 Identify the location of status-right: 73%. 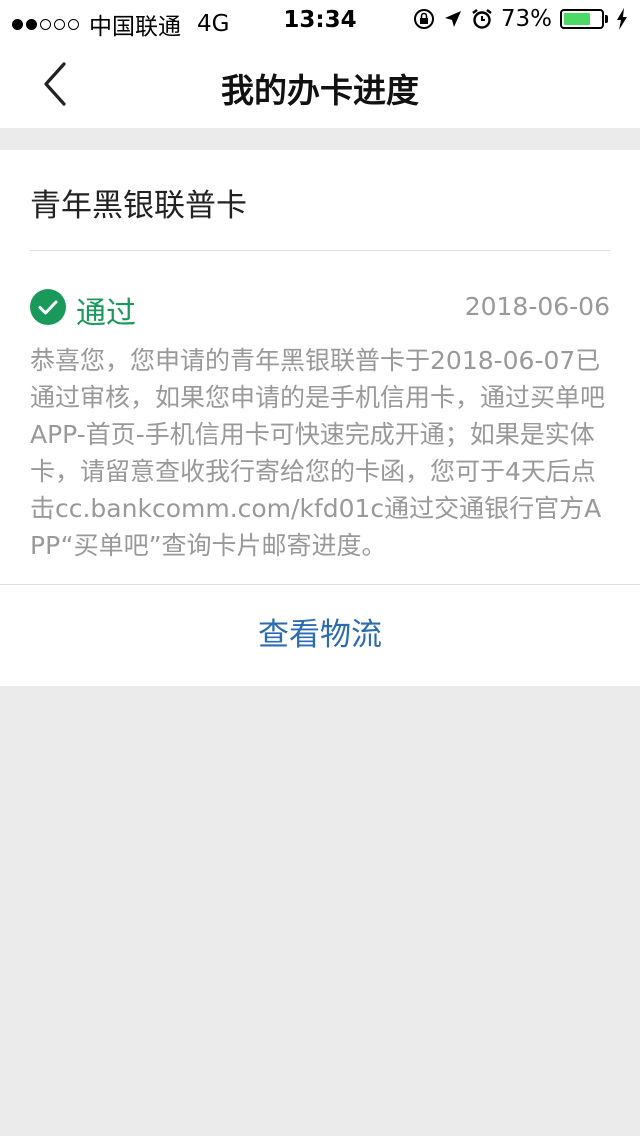
(520, 19).